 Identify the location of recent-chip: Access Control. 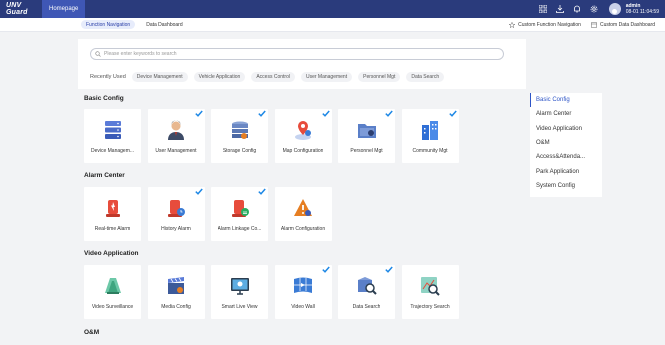
(273, 77).